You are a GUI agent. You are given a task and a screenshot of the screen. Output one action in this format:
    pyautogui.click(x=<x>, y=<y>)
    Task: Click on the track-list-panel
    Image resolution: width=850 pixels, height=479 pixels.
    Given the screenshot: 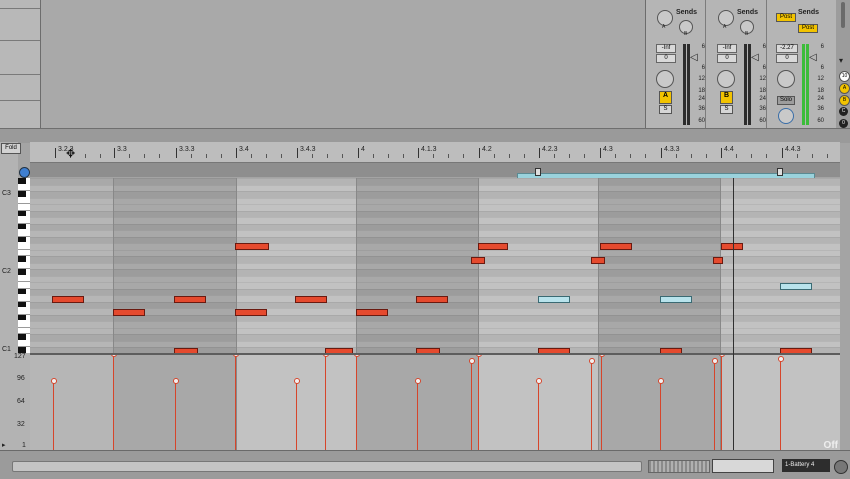 What is the action you would take?
    pyautogui.click(x=20, y=64)
    